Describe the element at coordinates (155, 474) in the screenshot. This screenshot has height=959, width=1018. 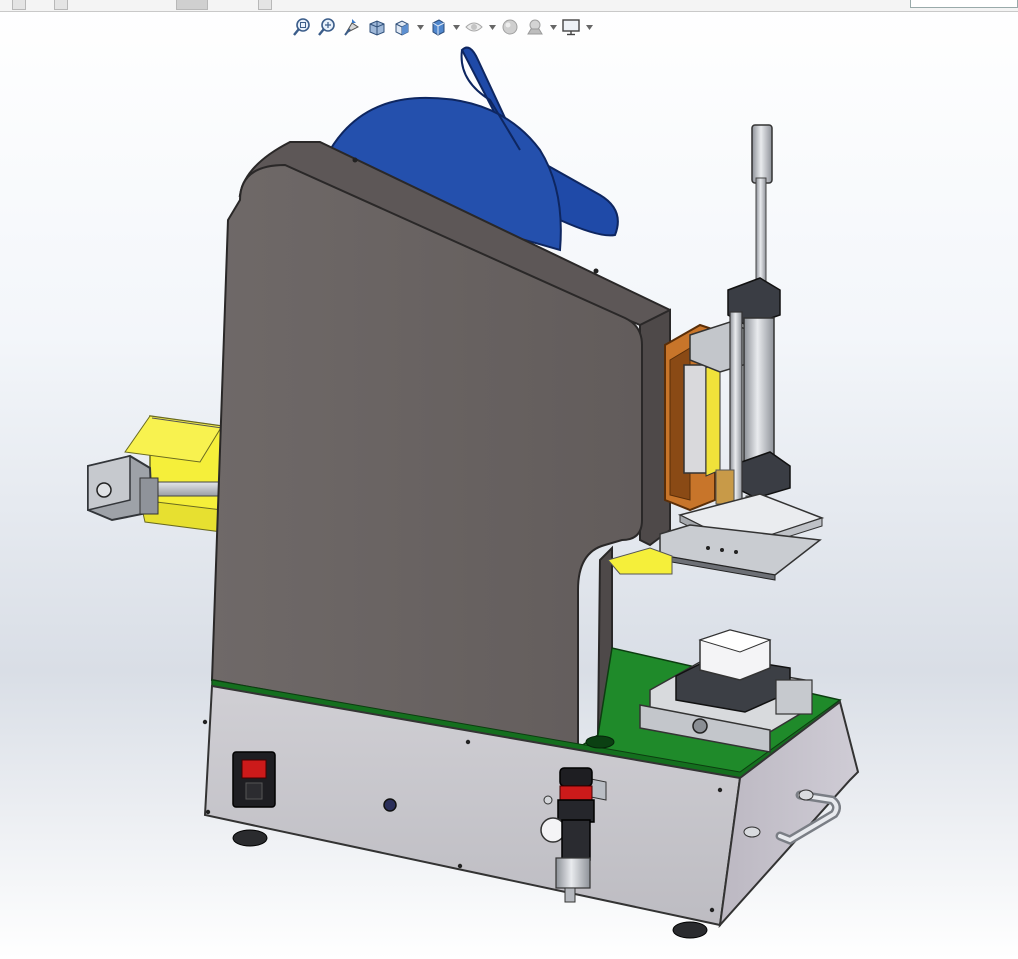
I see `conveyor-belt` at that location.